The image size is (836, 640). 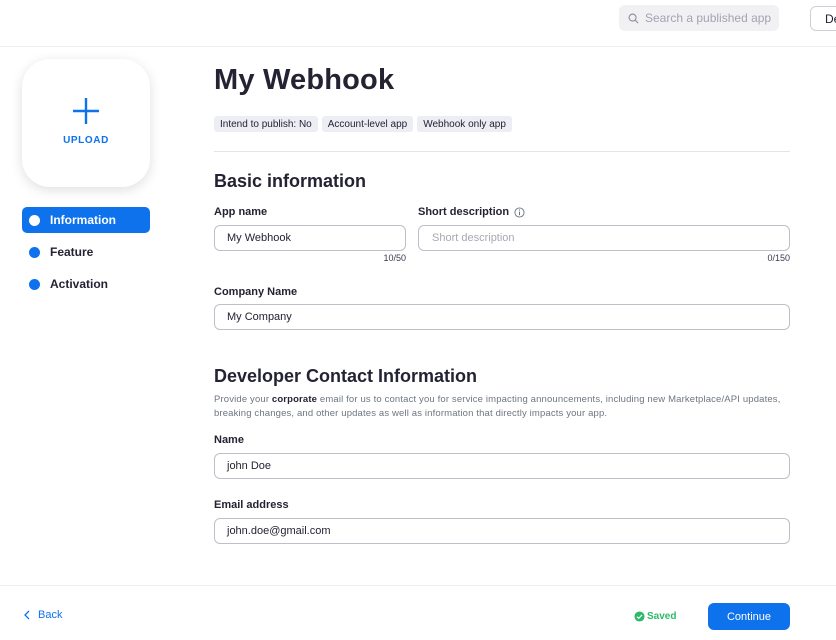 I want to click on short-description-label-text: Short description, so click(x=464, y=212).